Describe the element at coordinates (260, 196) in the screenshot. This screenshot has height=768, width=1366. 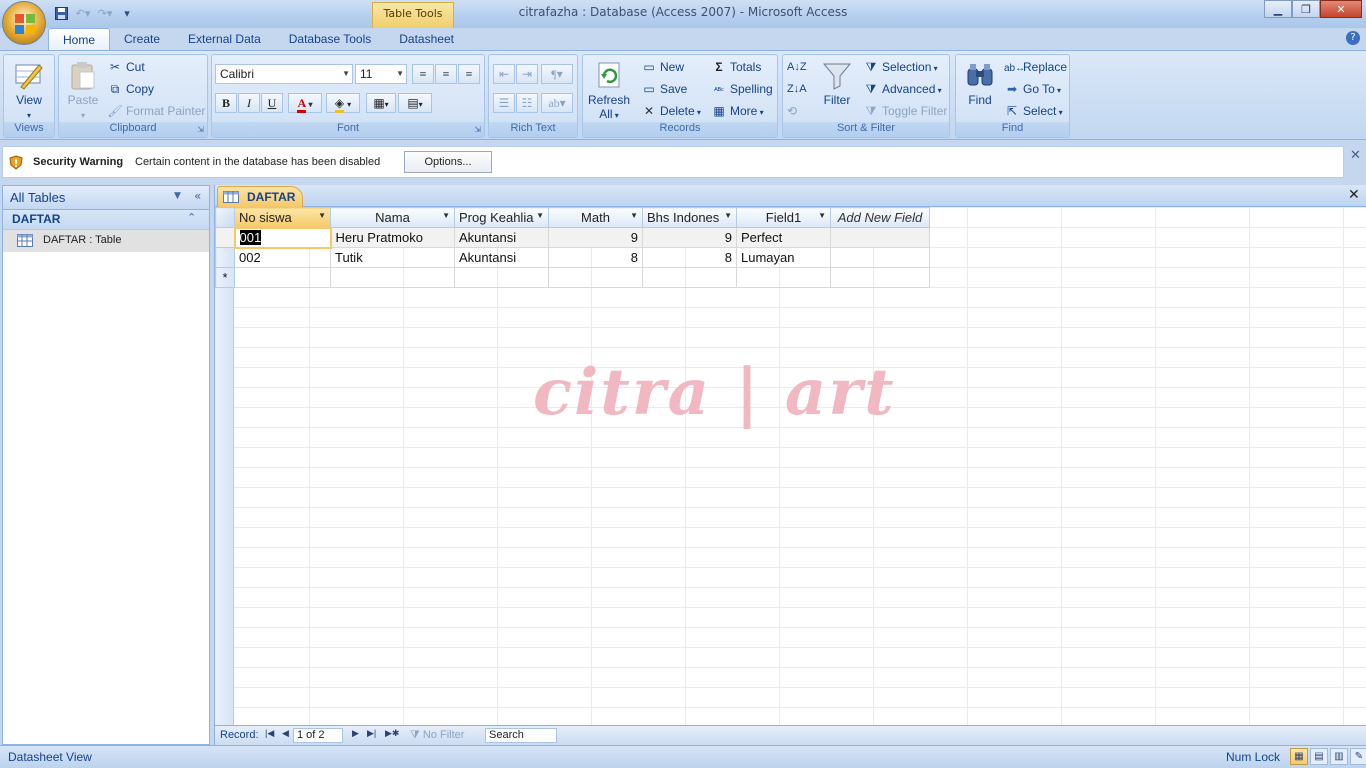
I see `document-tab-daftar: DAFTAR` at that location.